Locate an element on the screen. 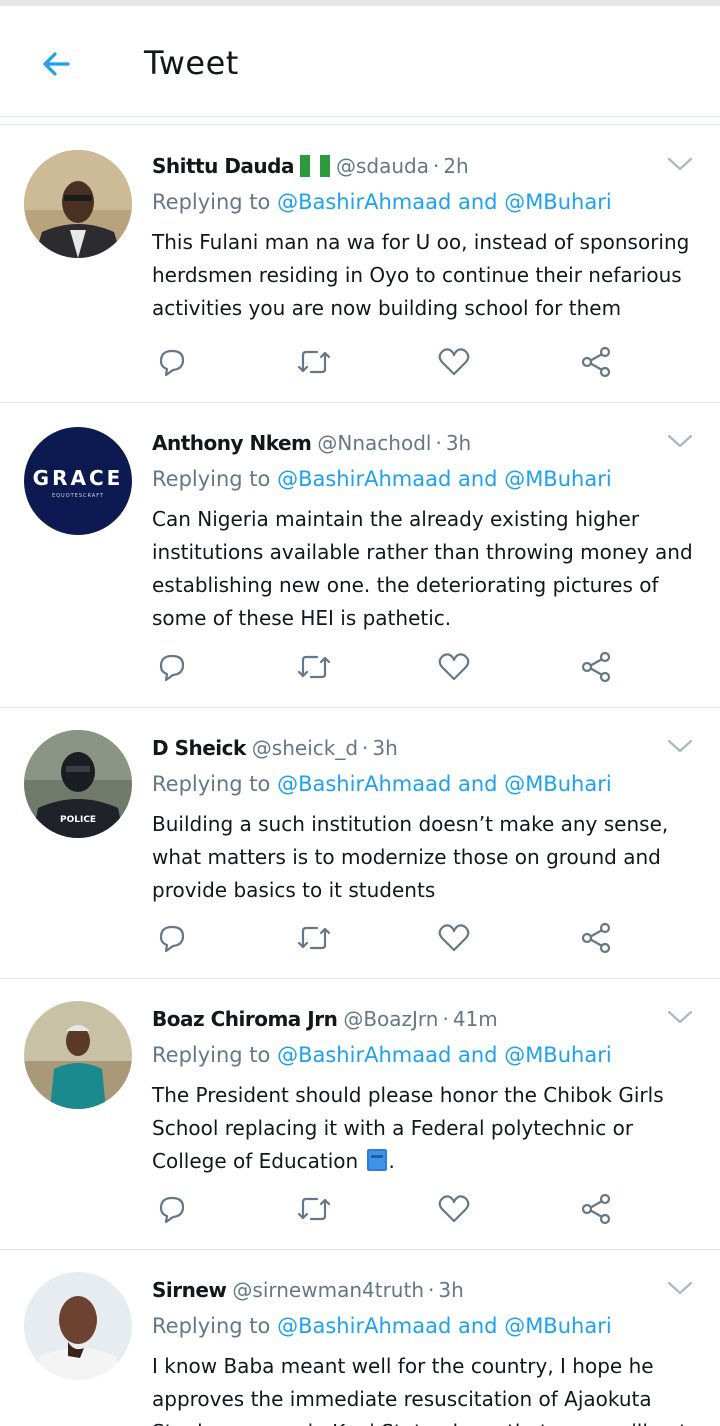  tweet-header: Shittu Dauda @sdauda · 2h is located at coordinates (416, 166).